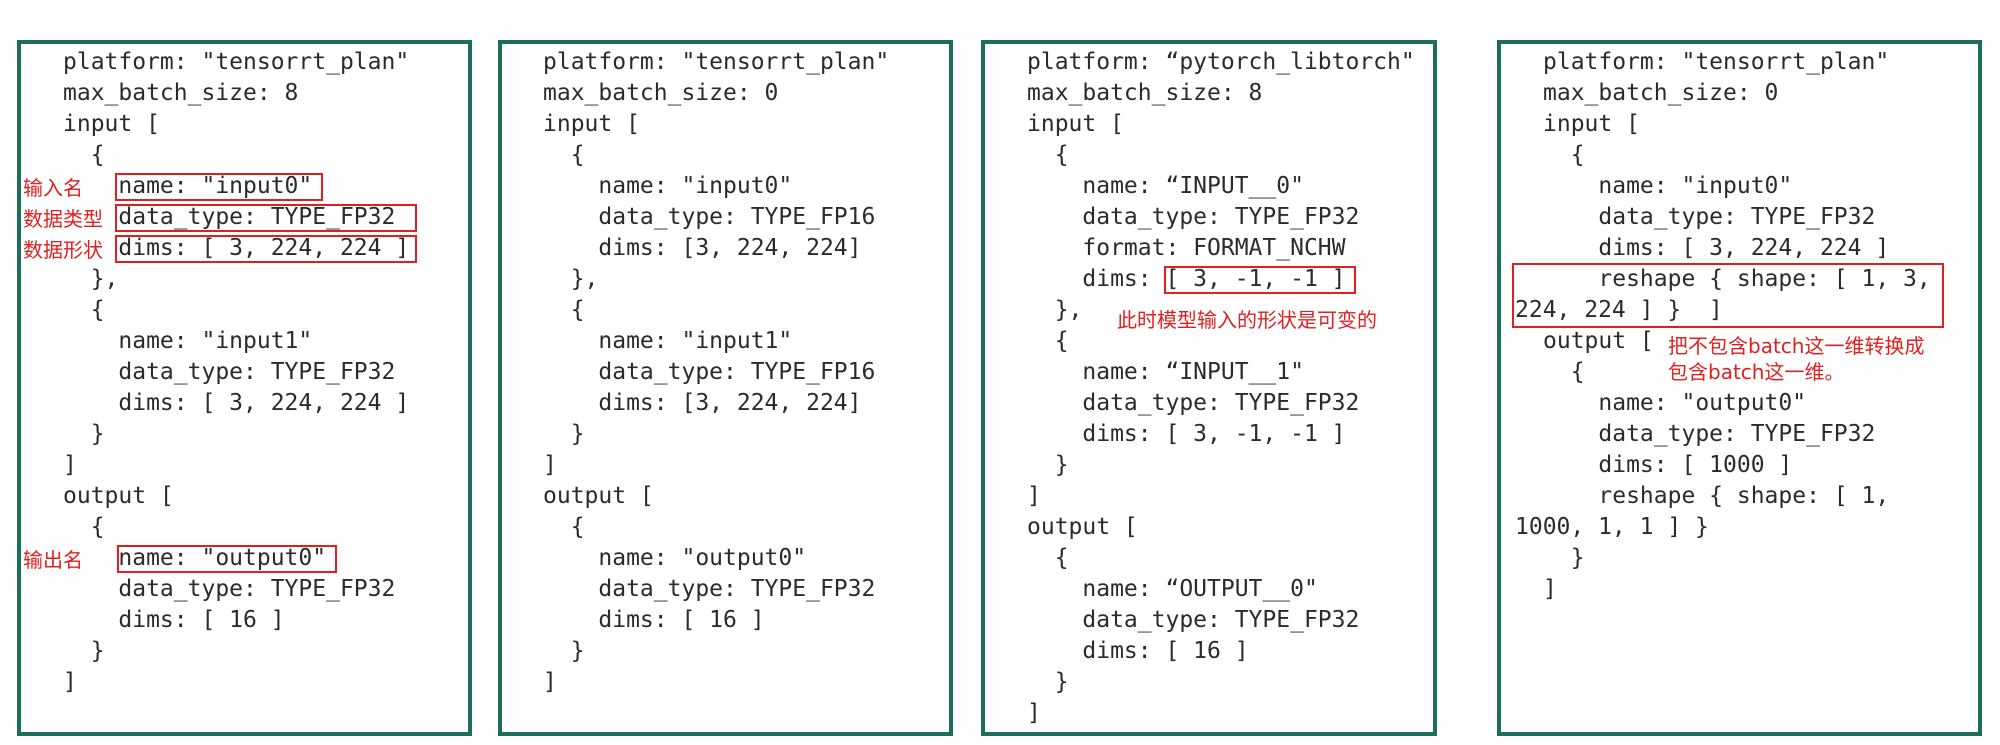 This screenshot has width=2000, height=745. What do you see at coordinates (53, 560) in the screenshot?
I see `annotation-output-name: 输出名` at bounding box center [53, 560].